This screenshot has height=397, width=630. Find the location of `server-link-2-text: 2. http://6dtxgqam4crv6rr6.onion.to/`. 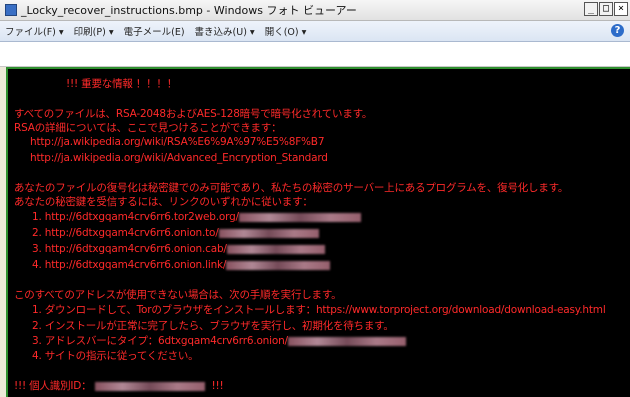

server-link-2-text: 2. http://6dtxgqam4crv6rr6.onion.to/ is located at coordinates (125, 233).